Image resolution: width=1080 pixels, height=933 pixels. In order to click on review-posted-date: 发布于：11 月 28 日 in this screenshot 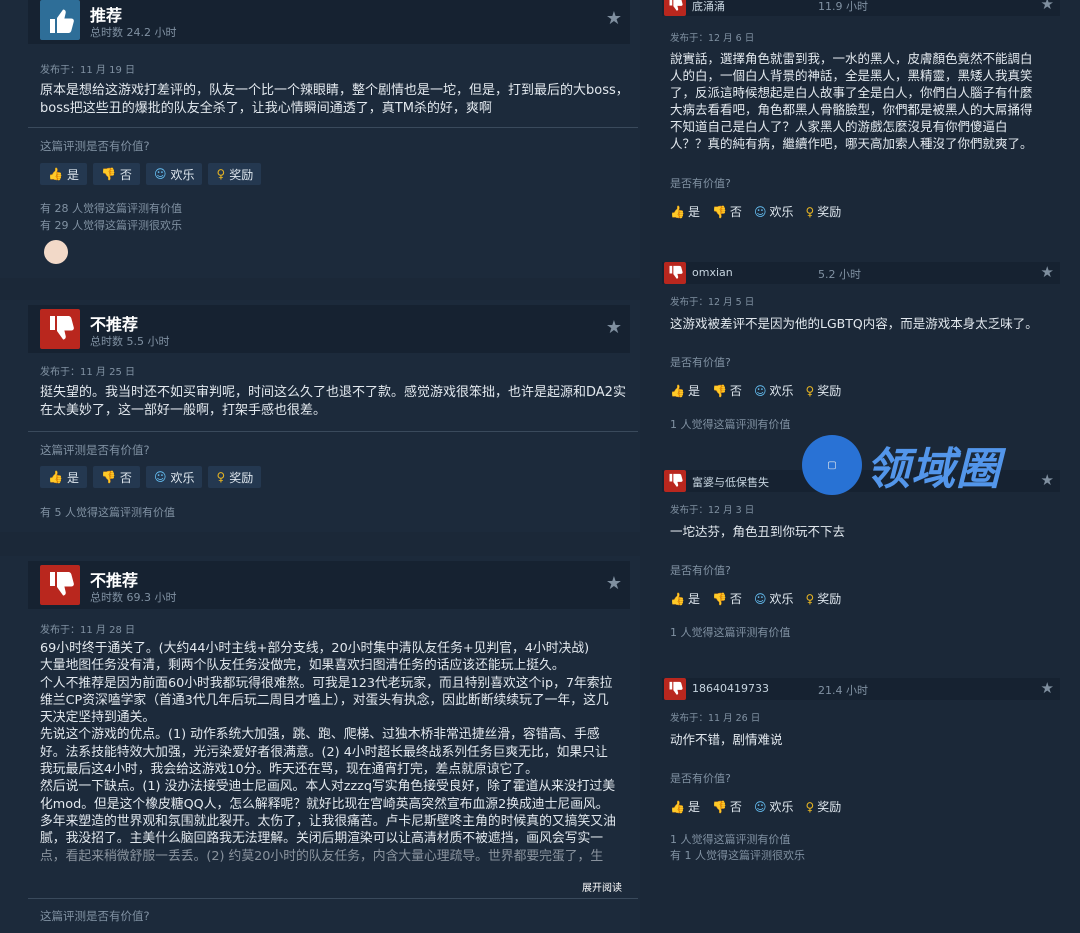, I will do `click(87, 630)`.